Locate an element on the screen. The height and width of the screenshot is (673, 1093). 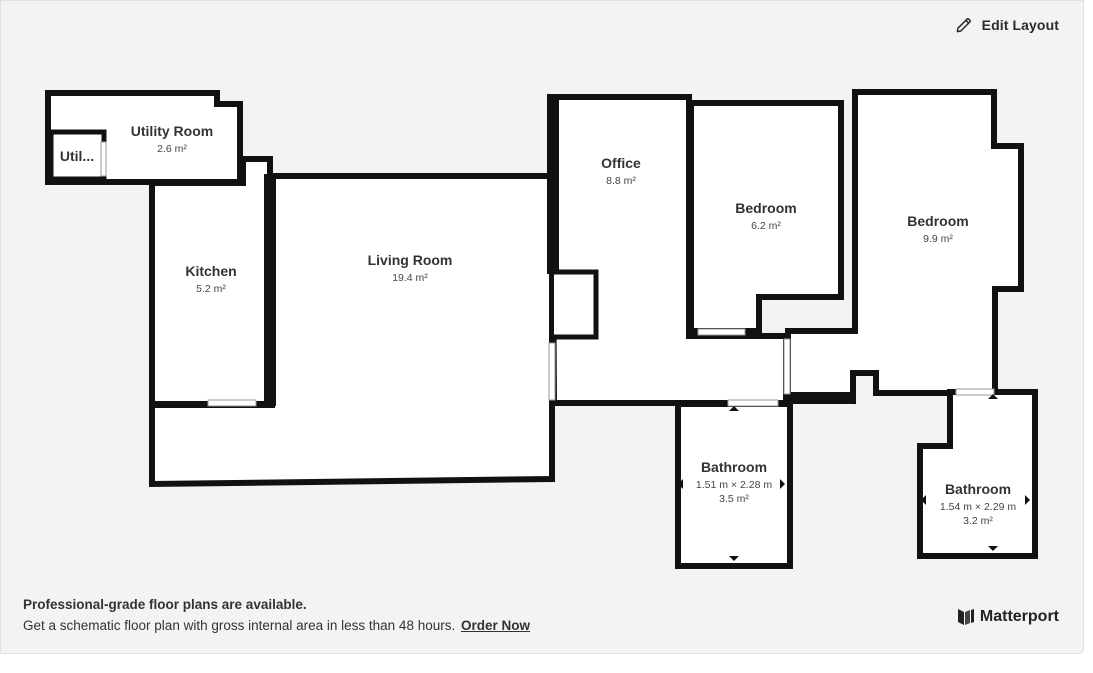
bathroom-2-name: Bathroom is located at coordinates (978, 489).